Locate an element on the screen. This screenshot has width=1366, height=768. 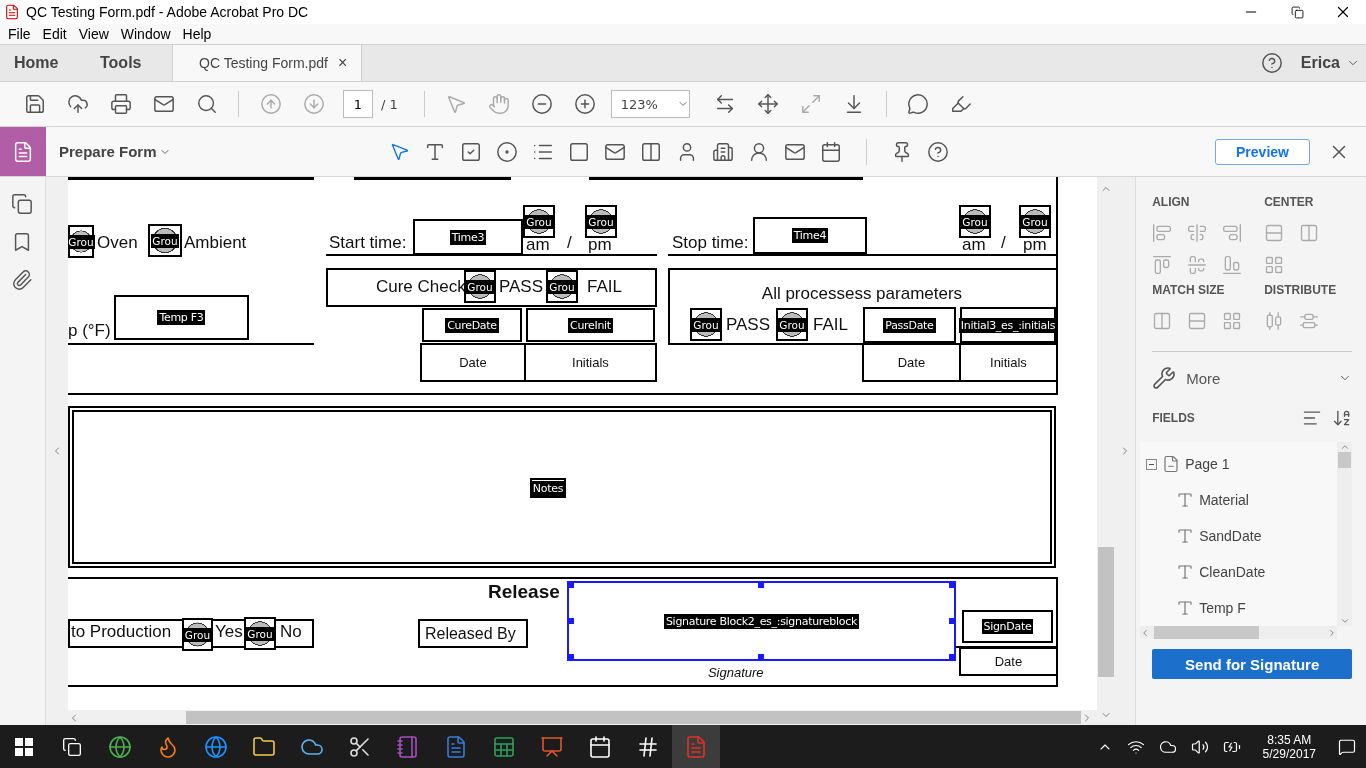
tree-item: CleanDate is located at coordinates (1232, 572).